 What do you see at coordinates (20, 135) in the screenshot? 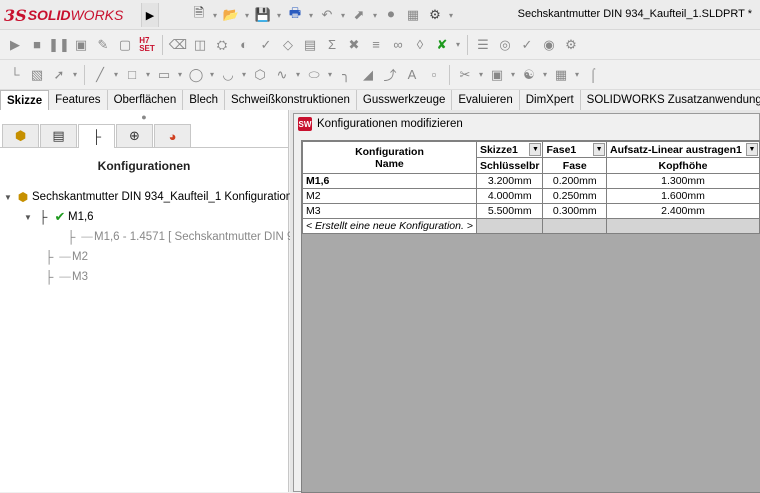
I see `feature-manager-icon: ⬢` at bounding box center [20, 135].